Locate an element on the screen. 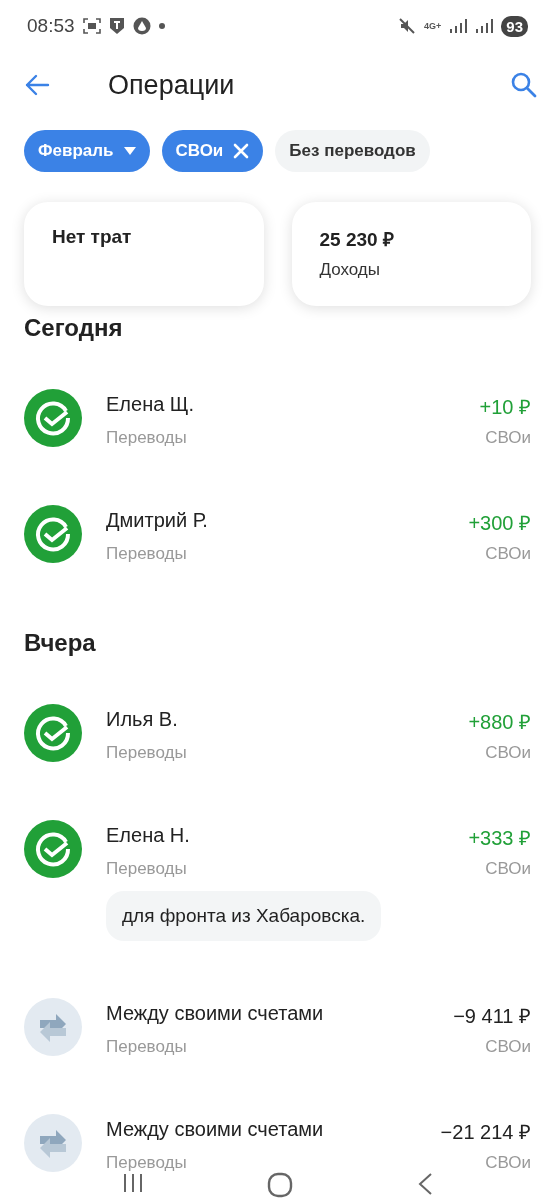  operation-name: Елена Щ. is located at coordinates (150, 405).